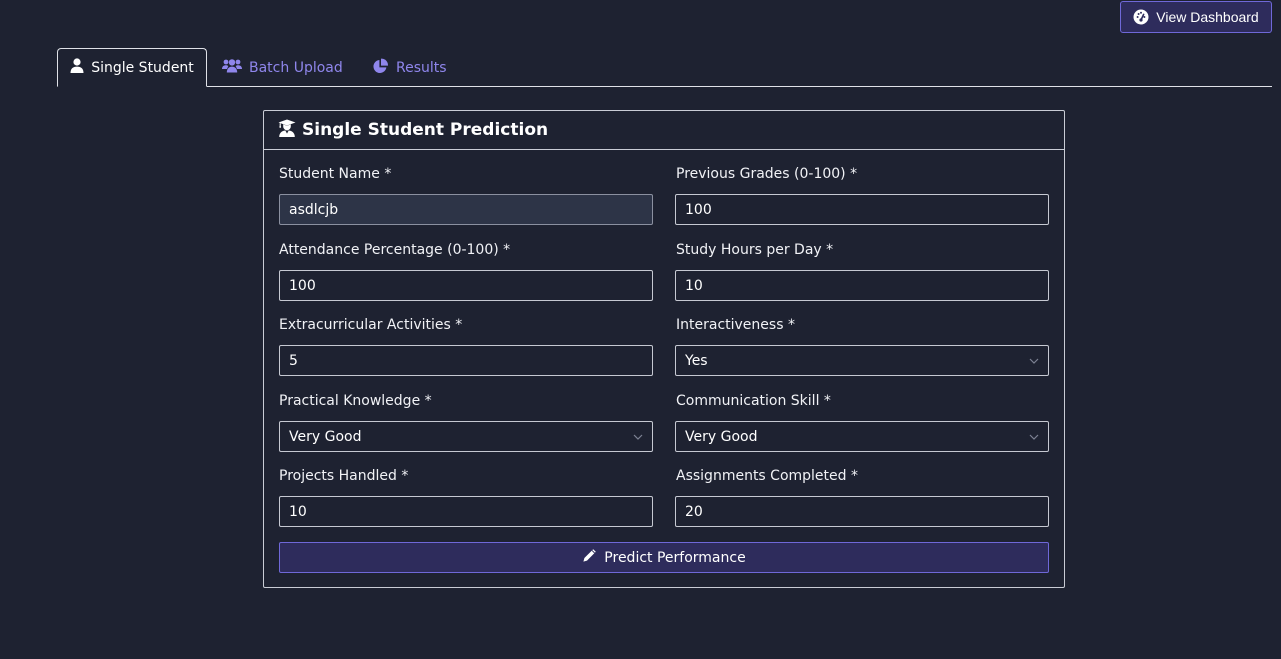 Image resolution: width=1281 pixels, height=659 pixels. I want to click on tab-results-label: Results, so click(421, 67).